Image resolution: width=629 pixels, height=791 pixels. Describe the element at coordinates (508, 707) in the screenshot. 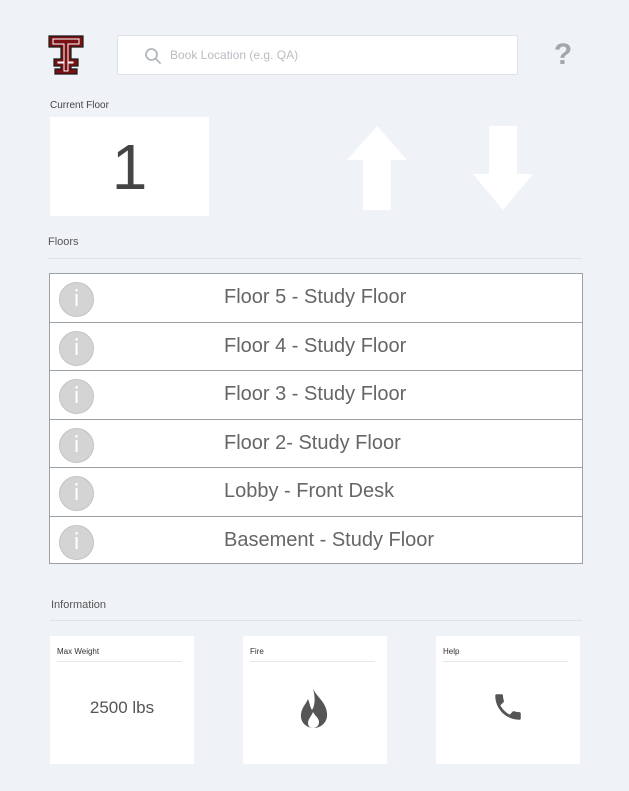

I see `phone-icon` at that location.